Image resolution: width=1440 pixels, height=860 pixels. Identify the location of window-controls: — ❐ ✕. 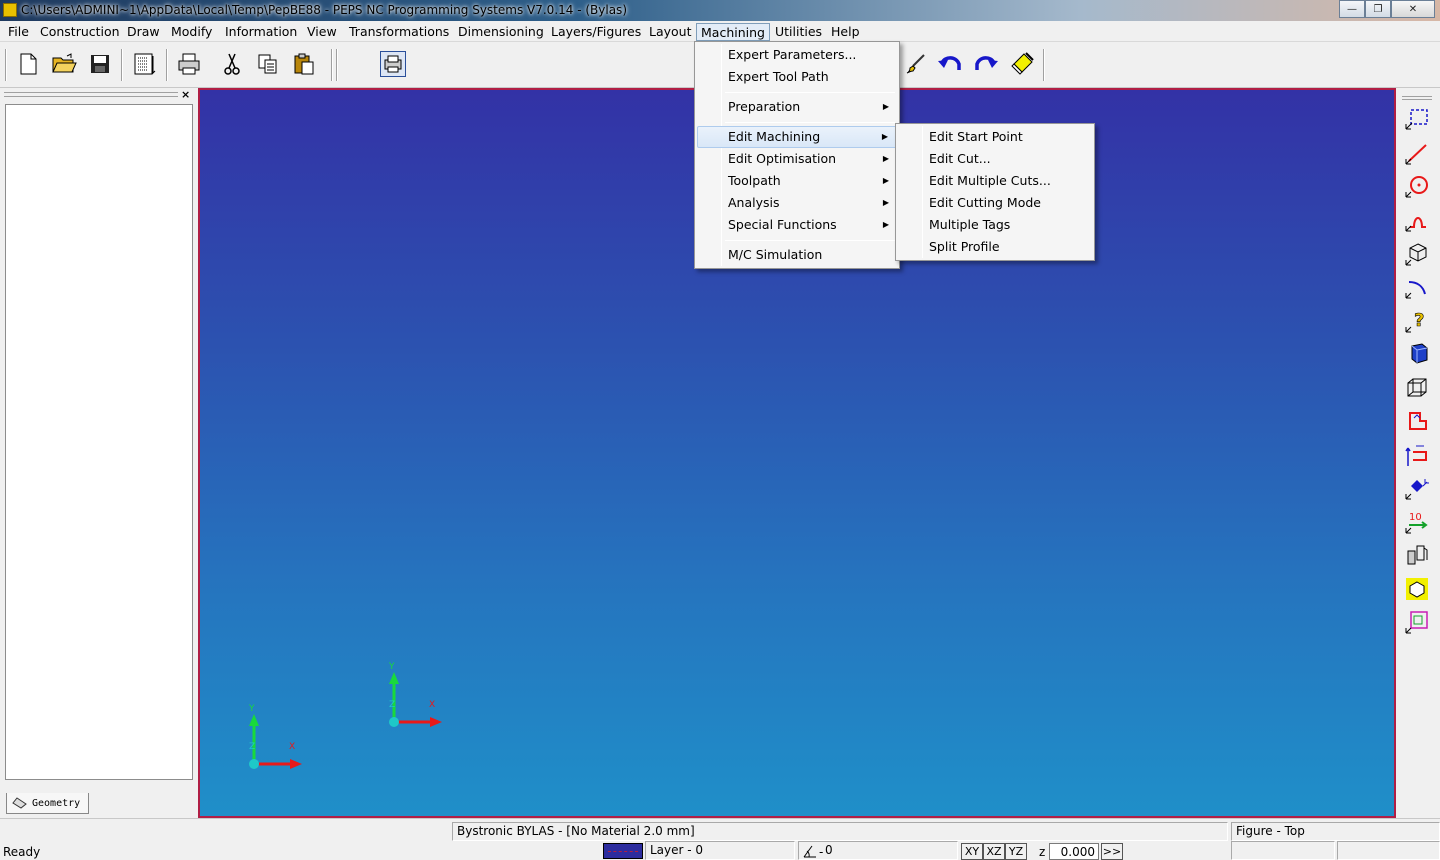
(1387, 9).